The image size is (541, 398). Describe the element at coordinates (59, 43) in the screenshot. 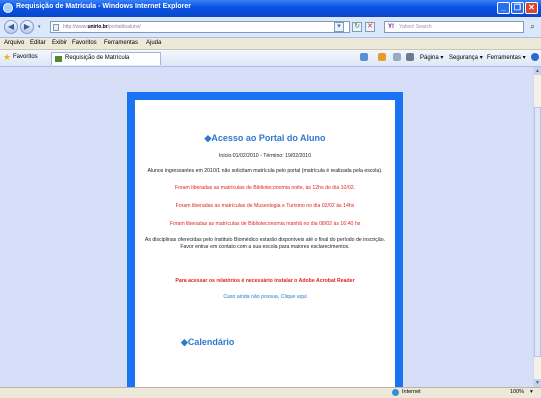

I see `menu-exibir: Exibir` at that location.